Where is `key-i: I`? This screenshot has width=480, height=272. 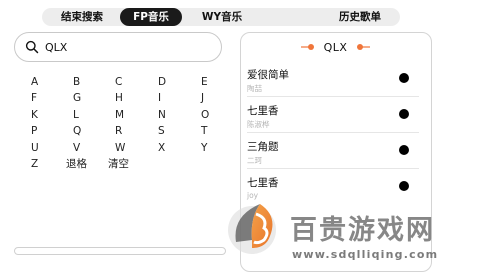 key-i: I is located at coordinates (159, 98).